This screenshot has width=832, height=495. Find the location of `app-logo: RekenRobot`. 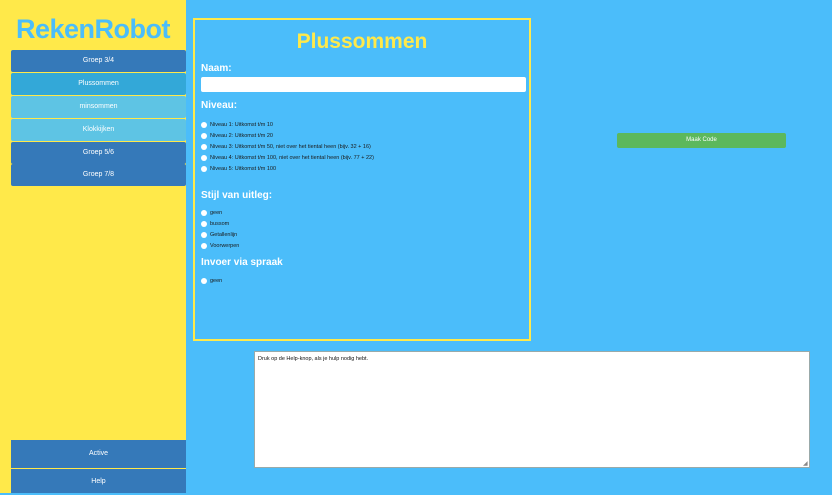

app-logo: RekenRobot is located at coordinates (93, 29).